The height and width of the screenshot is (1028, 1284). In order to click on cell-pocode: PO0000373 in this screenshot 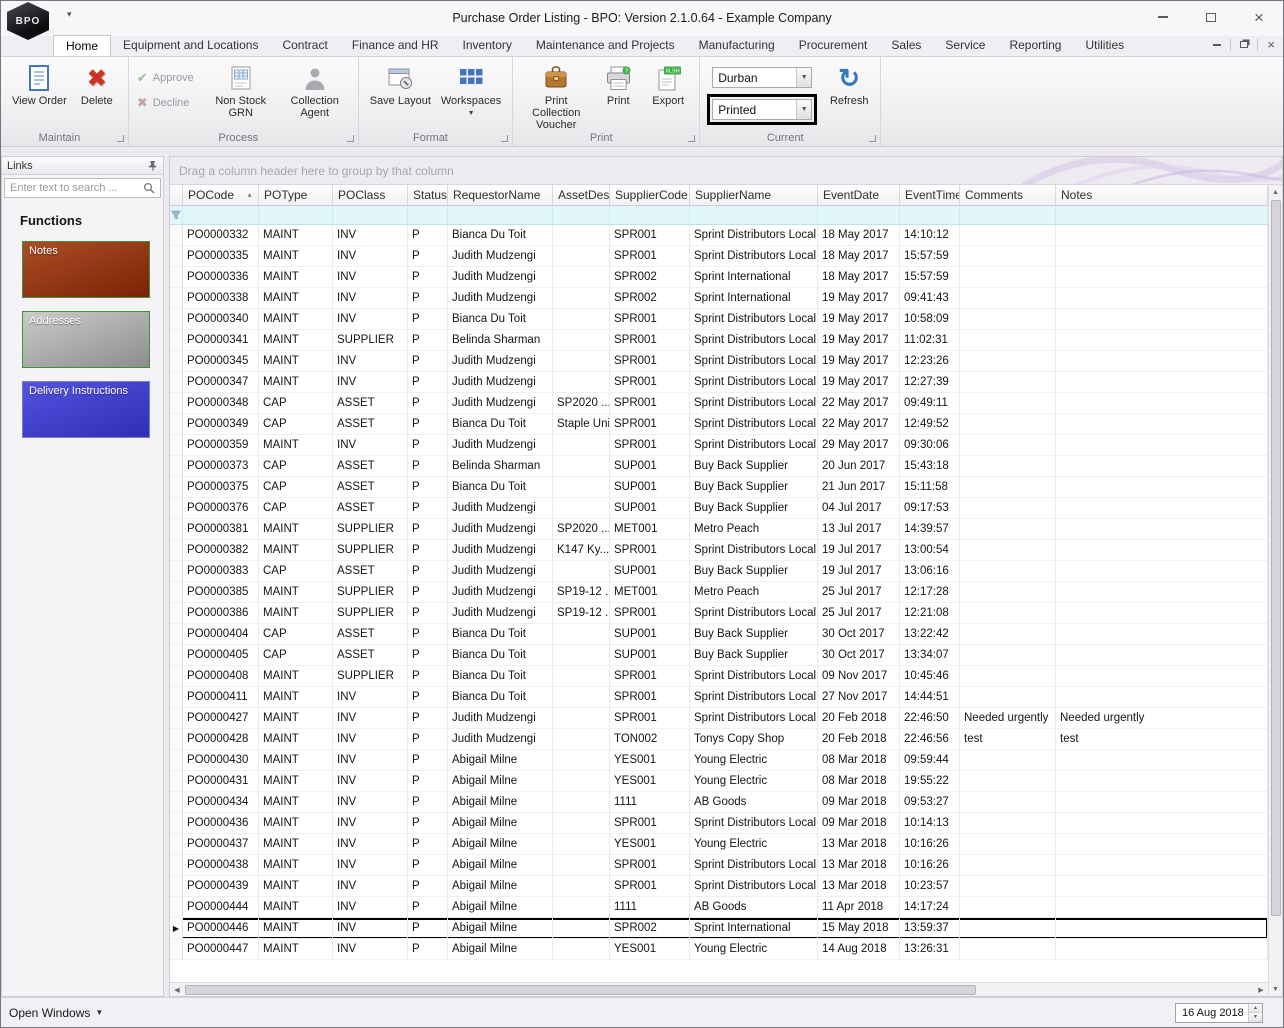, I will do `click(221, 466)`.